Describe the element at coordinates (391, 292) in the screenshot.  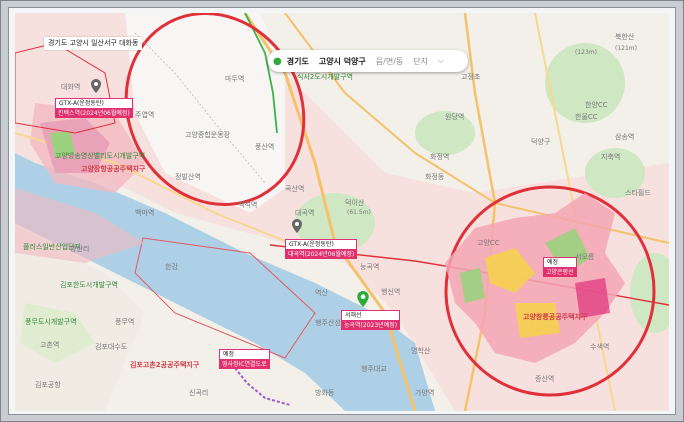
I see `place-label: 행신역` at that location.